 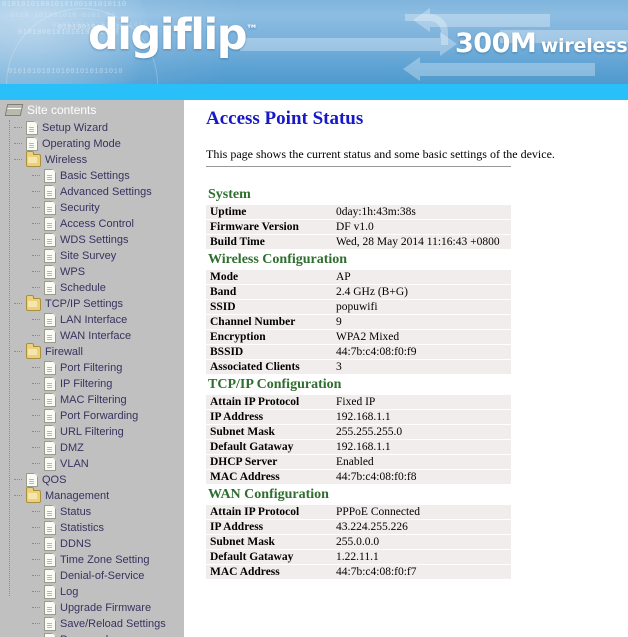 I want to click on sidebar-item-statistics: Statistics, so click(x=92, y=528).